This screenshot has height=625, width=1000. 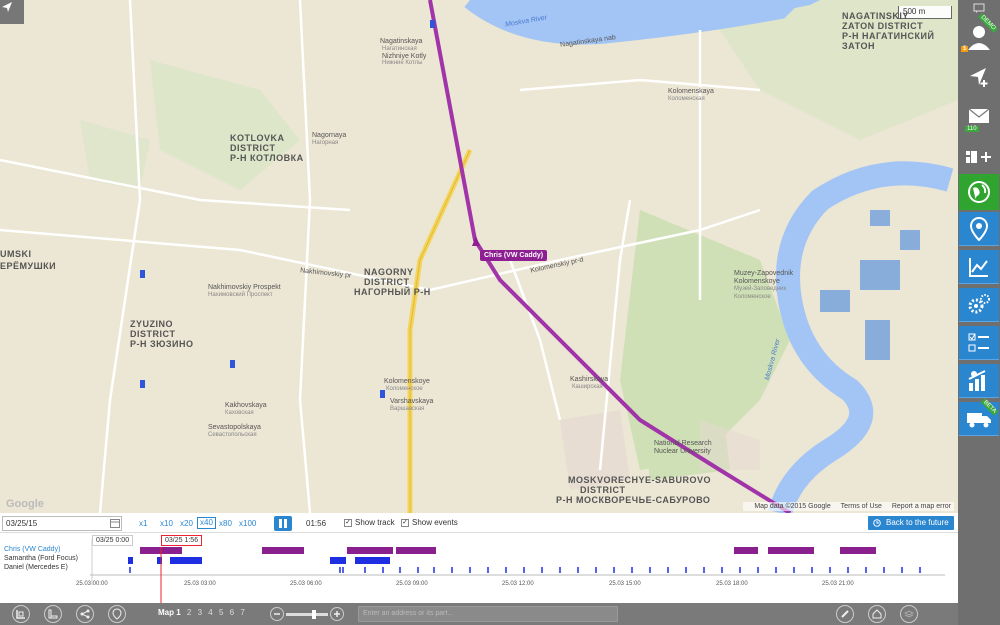 I want to click on user-button: $ DEMO, so click(x=979, y=34).